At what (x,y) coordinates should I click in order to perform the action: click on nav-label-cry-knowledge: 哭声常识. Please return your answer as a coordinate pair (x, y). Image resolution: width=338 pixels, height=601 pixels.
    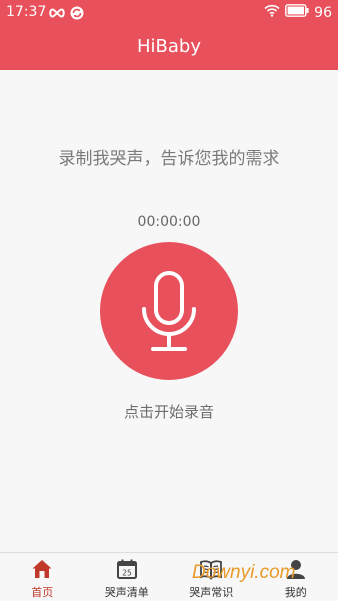
    Looking at the image, I should click on (211, 592).